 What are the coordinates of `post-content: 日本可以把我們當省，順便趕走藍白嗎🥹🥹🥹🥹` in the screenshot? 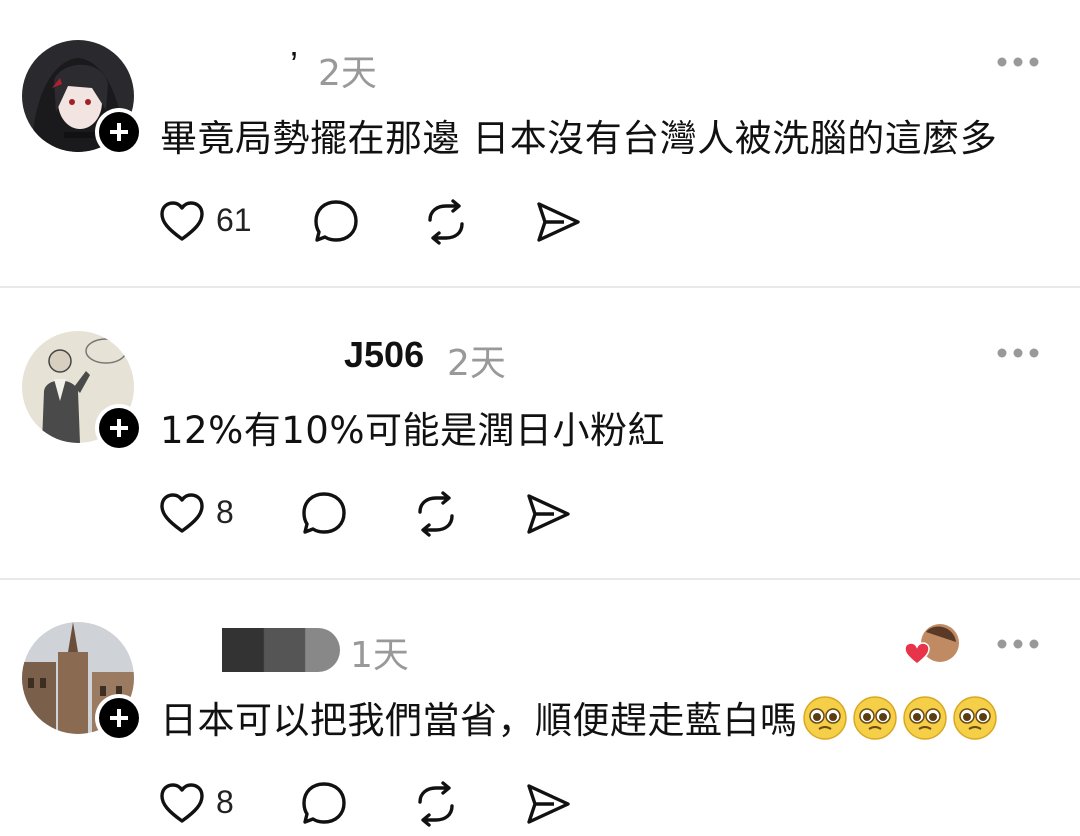 It's located at (579, 720).